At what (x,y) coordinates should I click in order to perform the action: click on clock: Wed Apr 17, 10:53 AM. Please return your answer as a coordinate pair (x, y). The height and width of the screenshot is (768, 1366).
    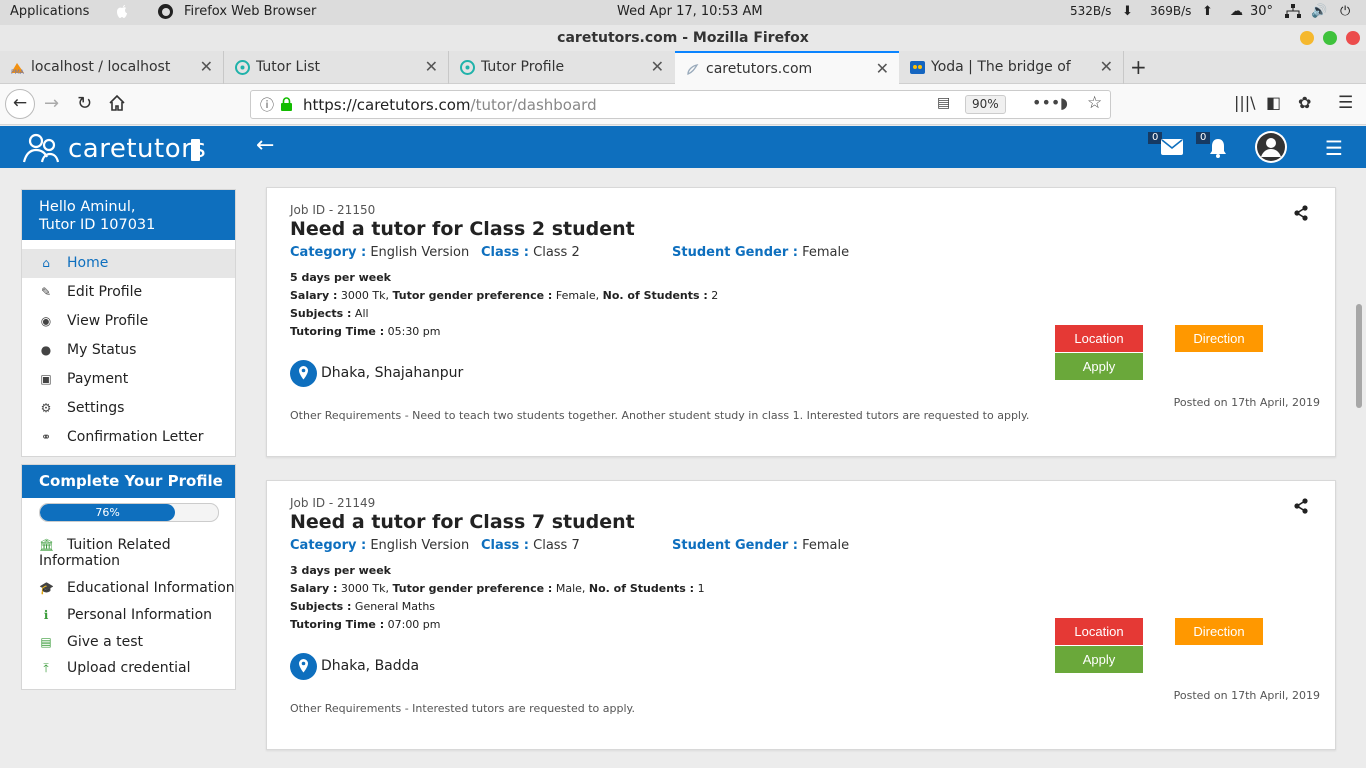
    Looking at the image, I should click on (690, 11).